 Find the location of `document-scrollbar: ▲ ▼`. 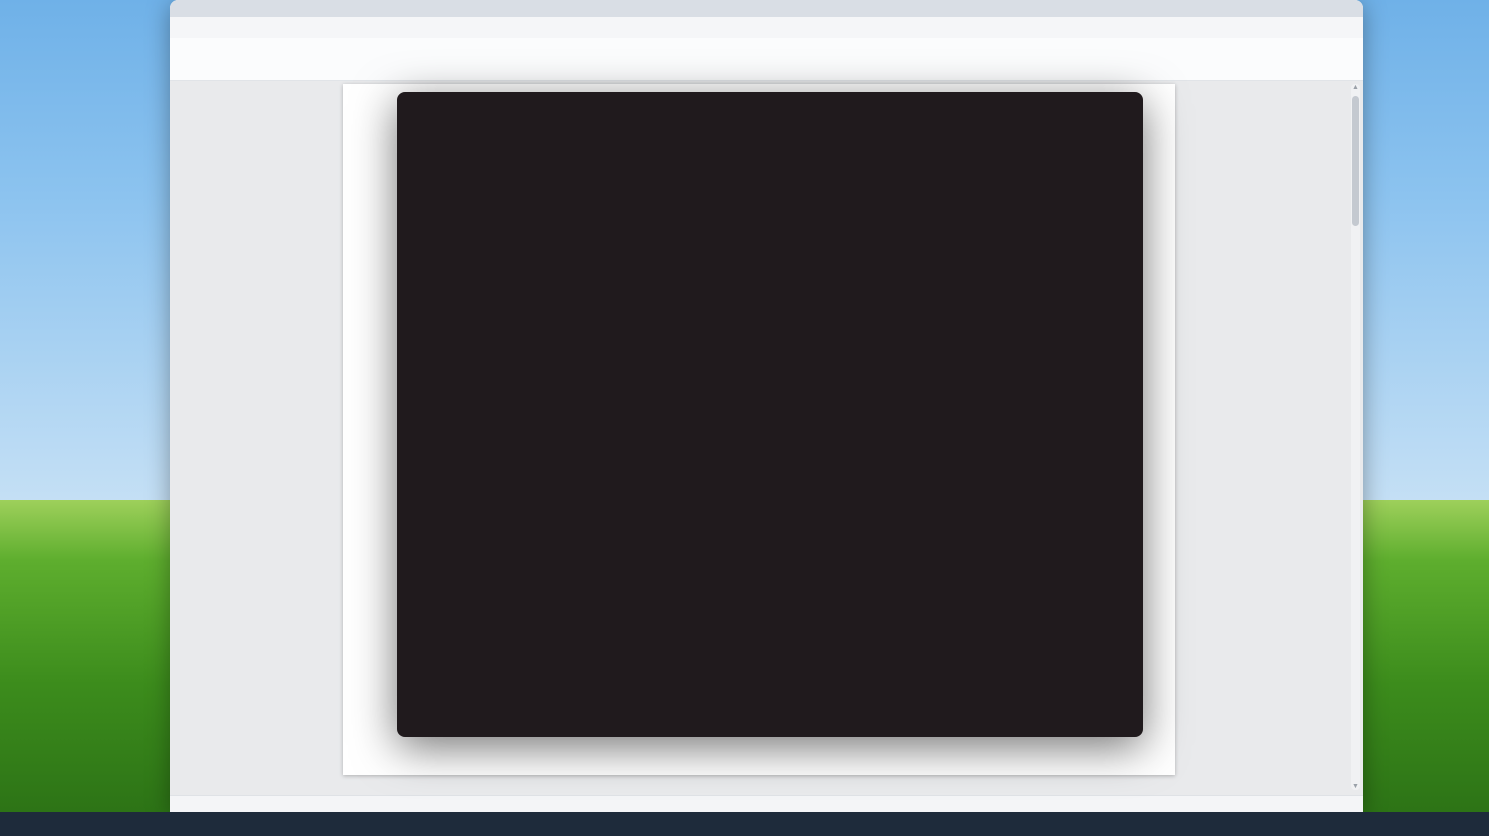

document-scrollbar: ▲ ▼ is located at coordinates (1355, 437).